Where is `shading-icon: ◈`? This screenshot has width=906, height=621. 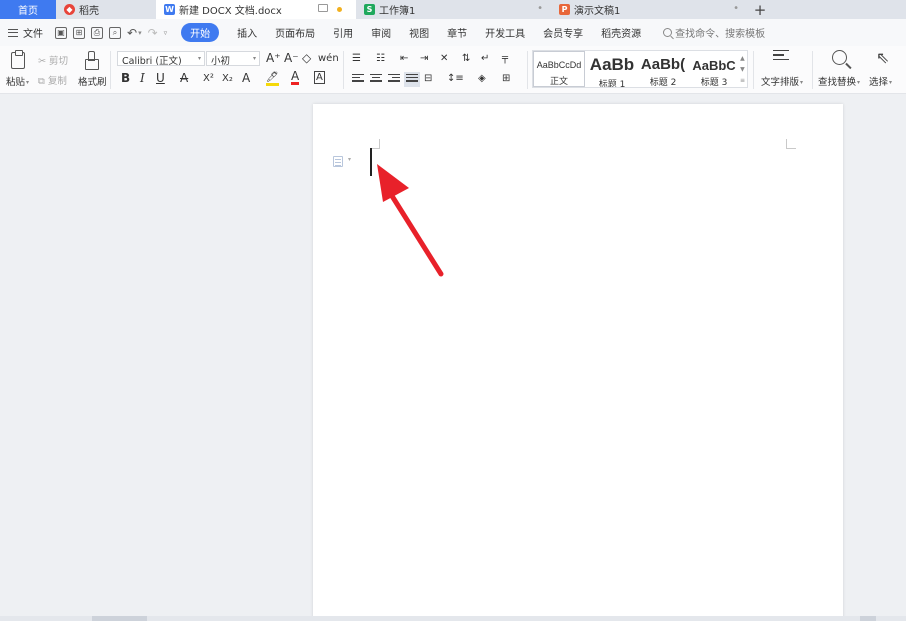
shading-icon: ◈ is located at coordinates (482, 79).